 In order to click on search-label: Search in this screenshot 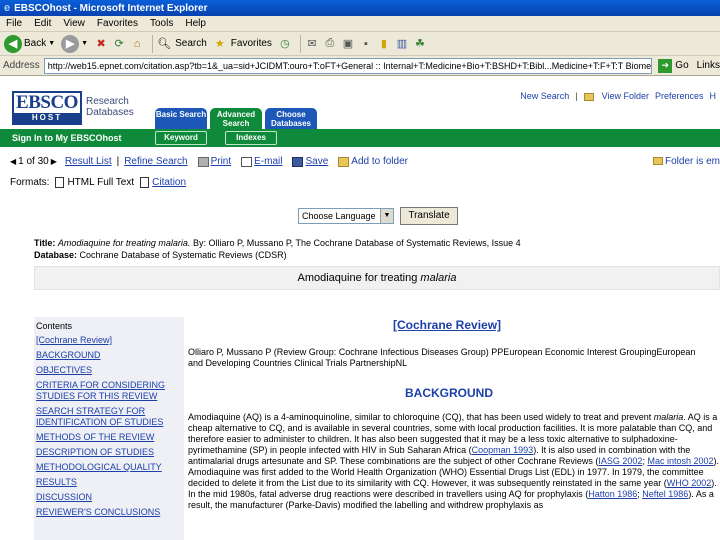, I will do `click(191, 43)`.